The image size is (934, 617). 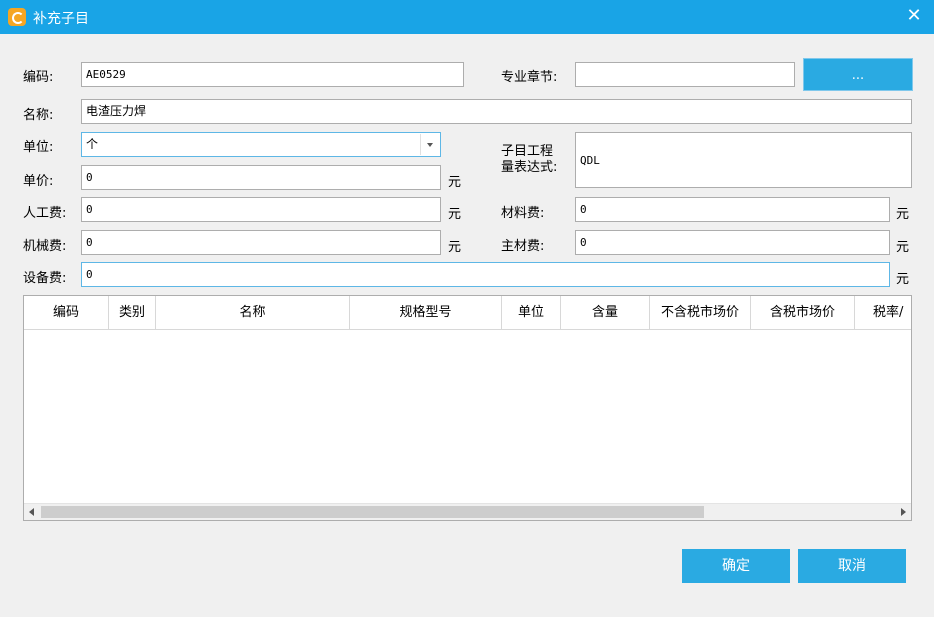 What do you see at coordinates (372, 512) in the screenshot?
I see `scrollbar-thumb` at bounding box center [372, 512].